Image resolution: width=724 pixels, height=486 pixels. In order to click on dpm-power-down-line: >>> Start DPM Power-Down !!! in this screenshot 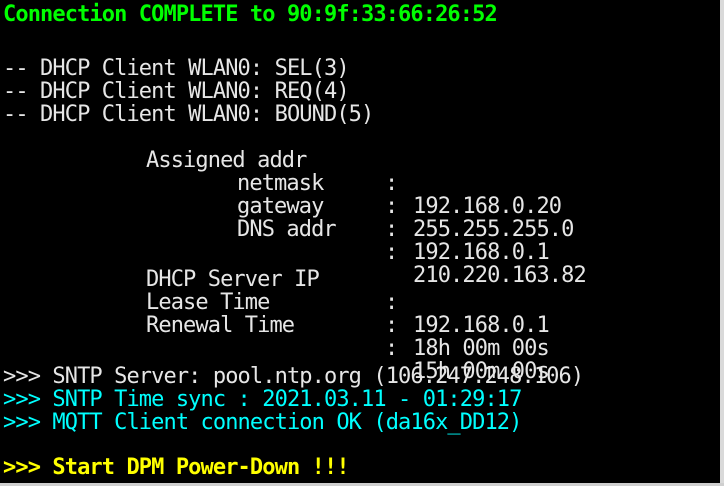, I will do `click(176, 467)`.